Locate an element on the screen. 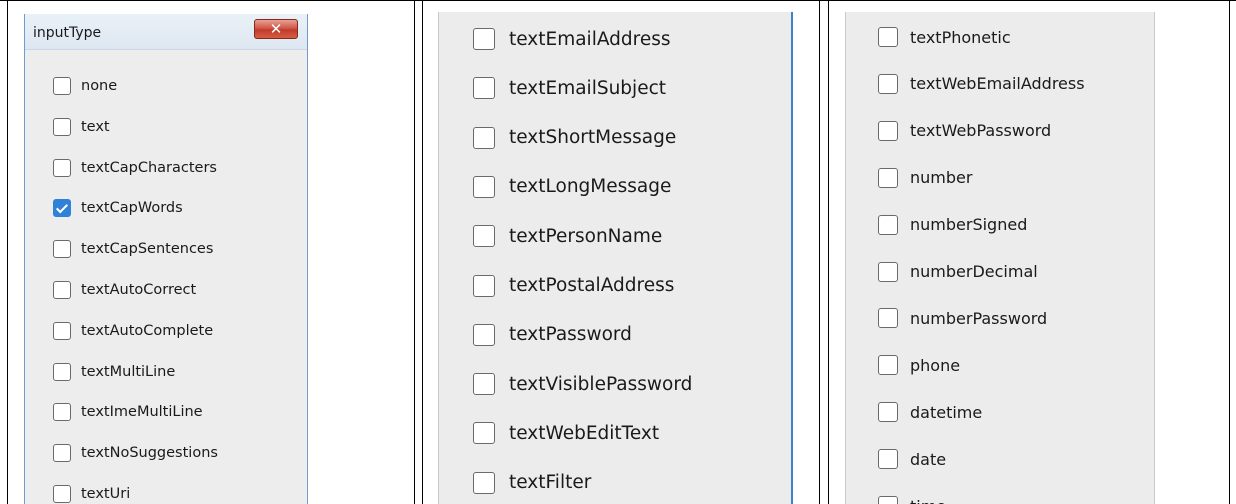 The height and width of the screenshot is (504, 1236). checkbox-label: textVisiblePassword is located at coordinates (601, 384).